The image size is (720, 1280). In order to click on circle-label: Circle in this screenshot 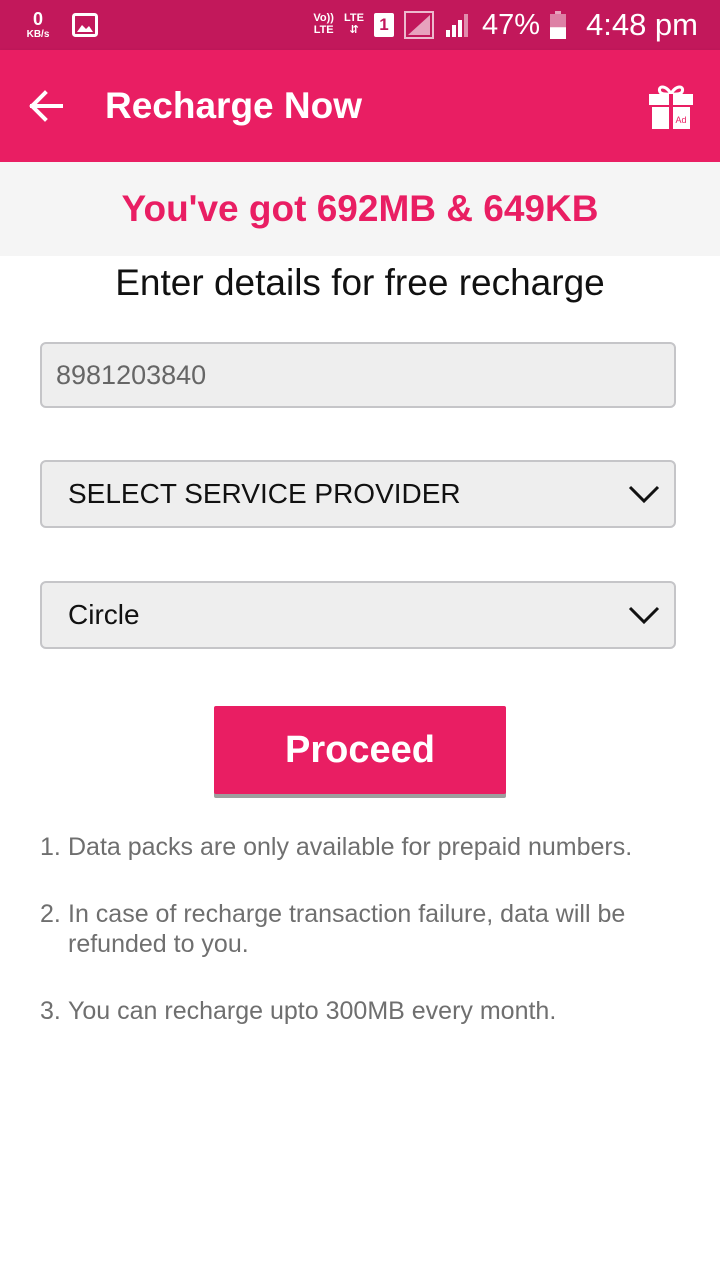, I will do `click(104, 614)`.